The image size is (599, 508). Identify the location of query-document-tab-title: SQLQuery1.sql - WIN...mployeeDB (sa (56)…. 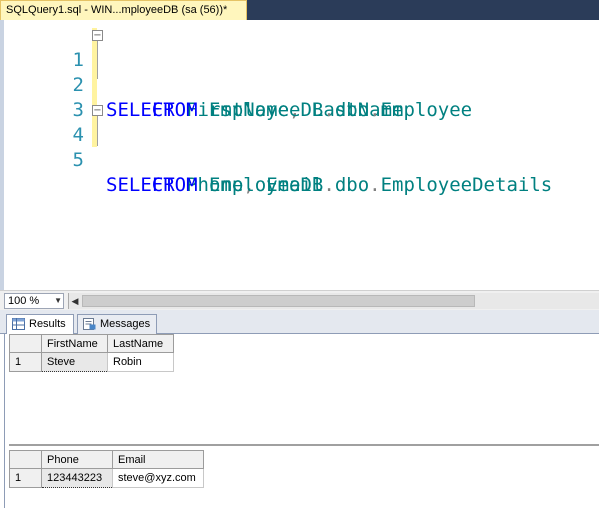
(117, 10).